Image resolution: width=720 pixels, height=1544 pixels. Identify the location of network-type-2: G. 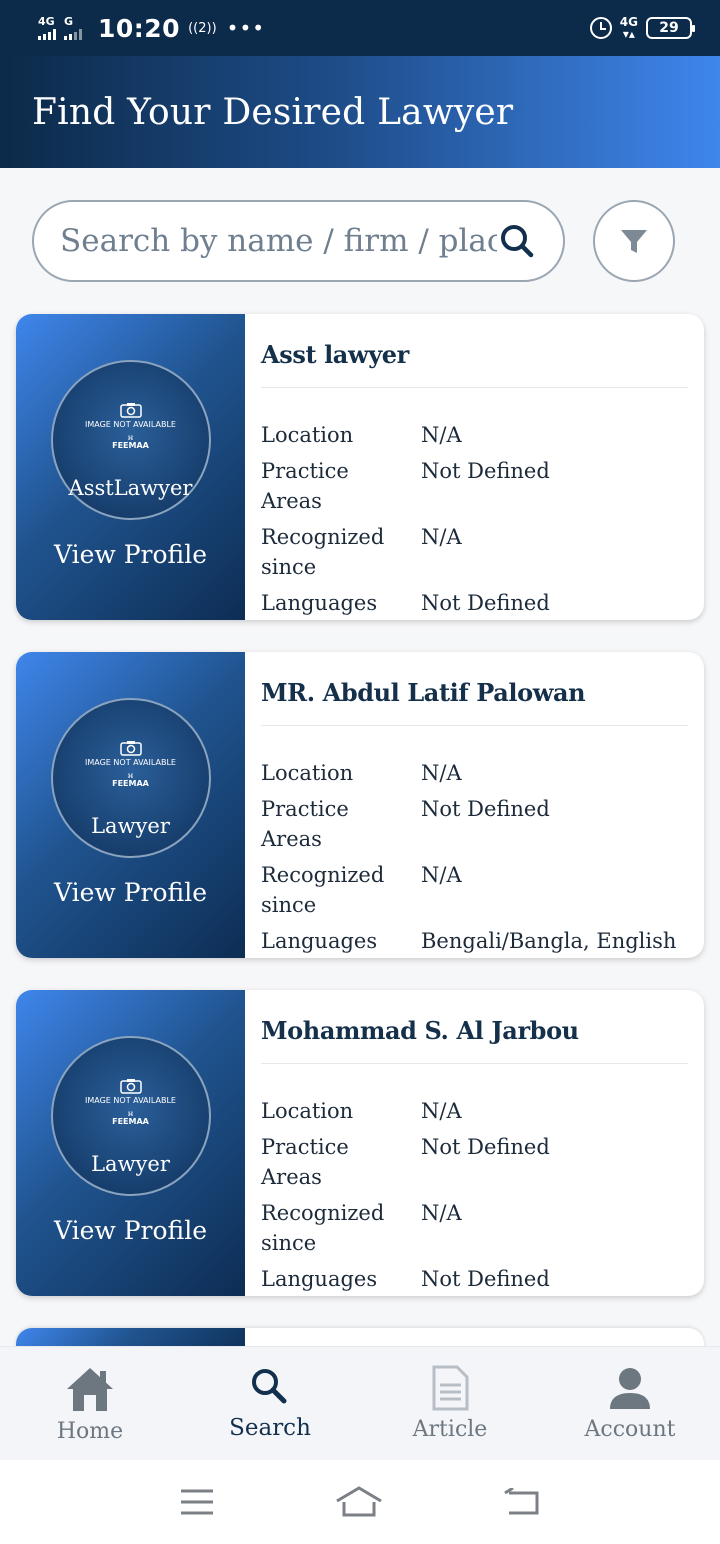
(69, 21).